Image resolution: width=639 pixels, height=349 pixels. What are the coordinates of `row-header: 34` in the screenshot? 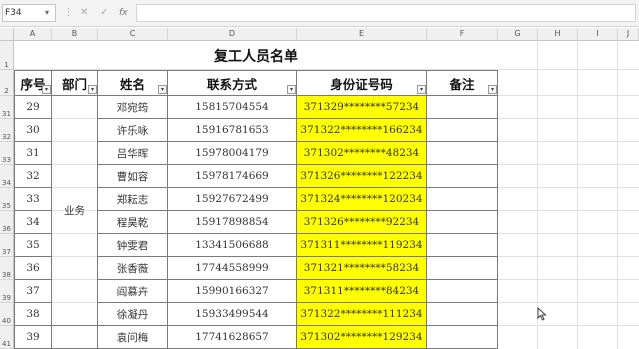 It's located at (7, 176).